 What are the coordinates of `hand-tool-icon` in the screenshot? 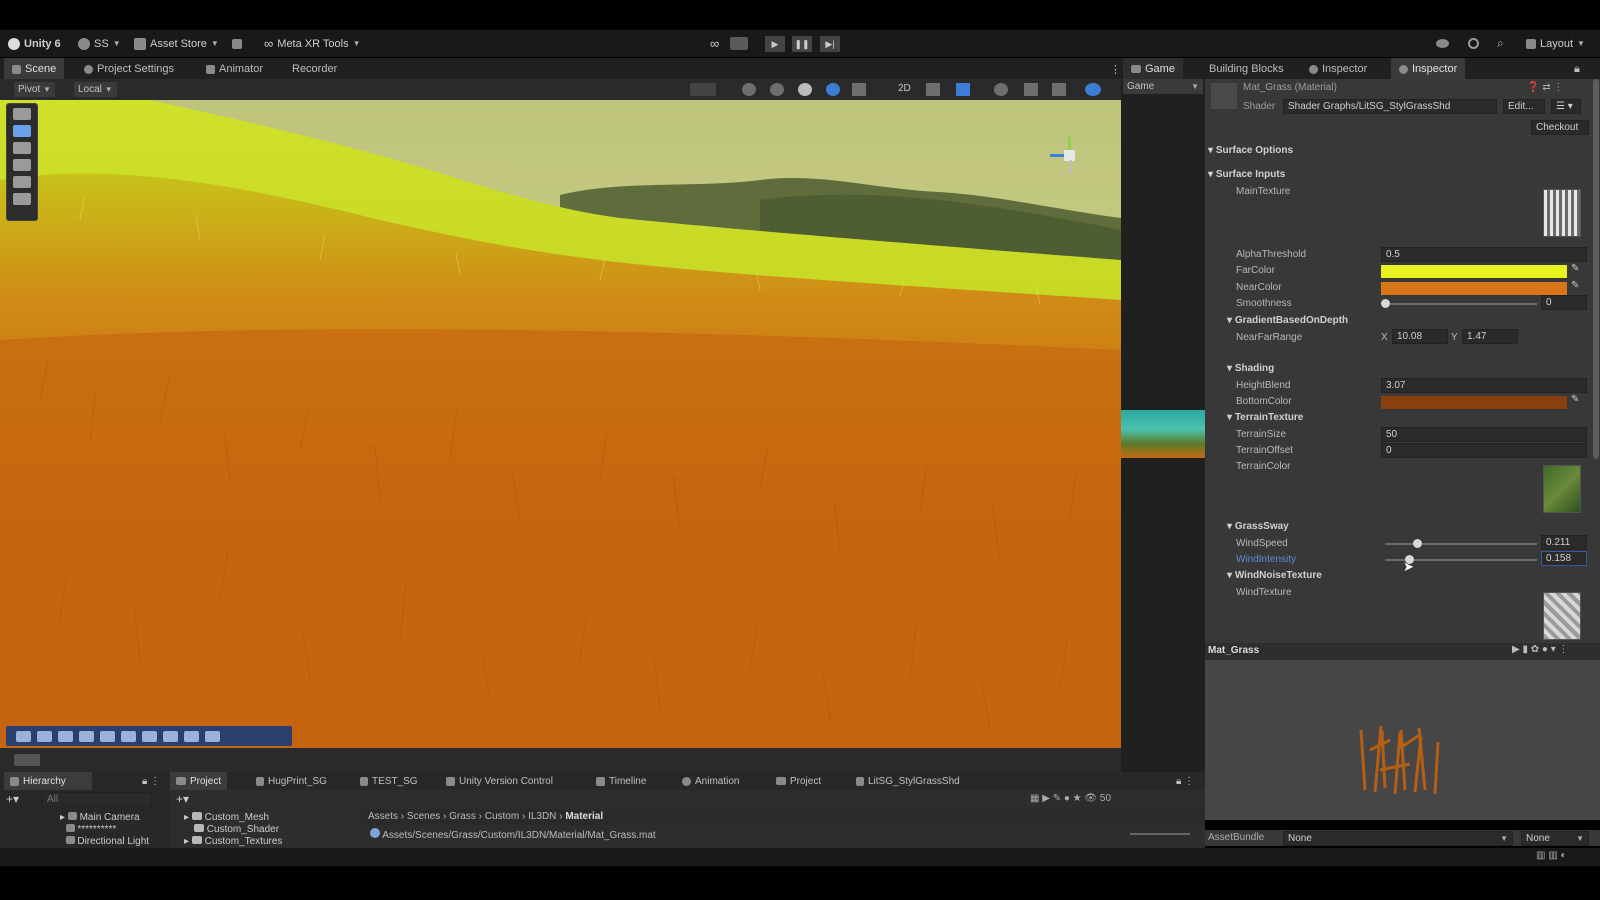 It's located at (22, 114).